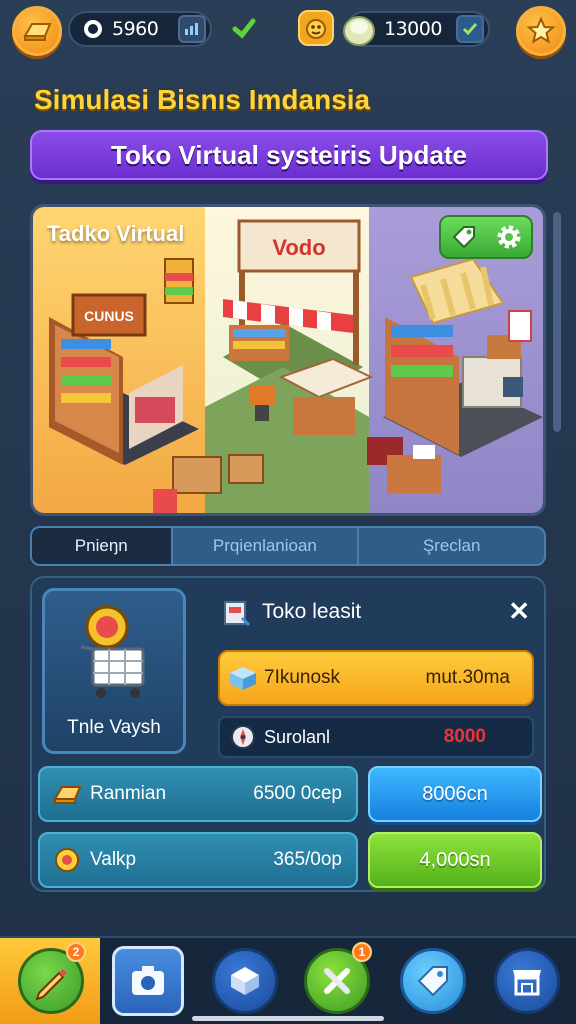 The width and height of the screenshot is (576, 1024). I want to click on inventory-button, so click(37, 31).